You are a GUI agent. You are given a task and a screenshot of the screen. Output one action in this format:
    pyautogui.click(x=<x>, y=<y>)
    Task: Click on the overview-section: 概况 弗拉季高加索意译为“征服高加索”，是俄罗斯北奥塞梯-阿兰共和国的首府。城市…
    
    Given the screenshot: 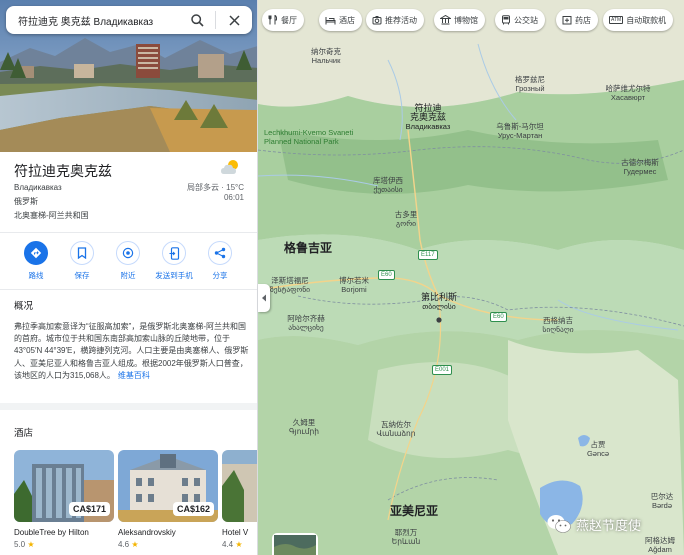 What is the action you would take?
    pyautogui.click(x=128, y=350)
    